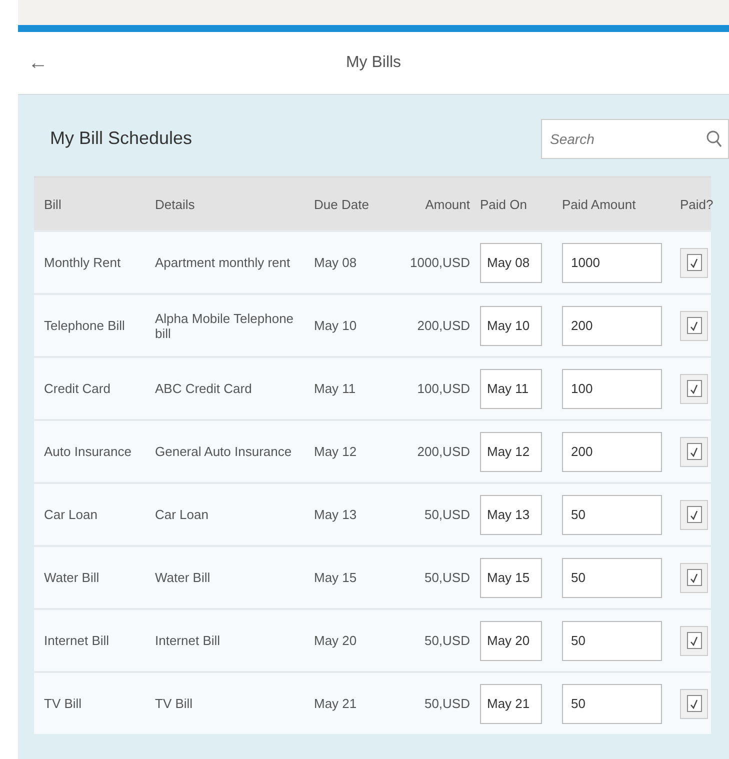 The width and height of the screenshot is (729, 759). I want to click on section-title: My Bill Schedules, so click(121, 138).